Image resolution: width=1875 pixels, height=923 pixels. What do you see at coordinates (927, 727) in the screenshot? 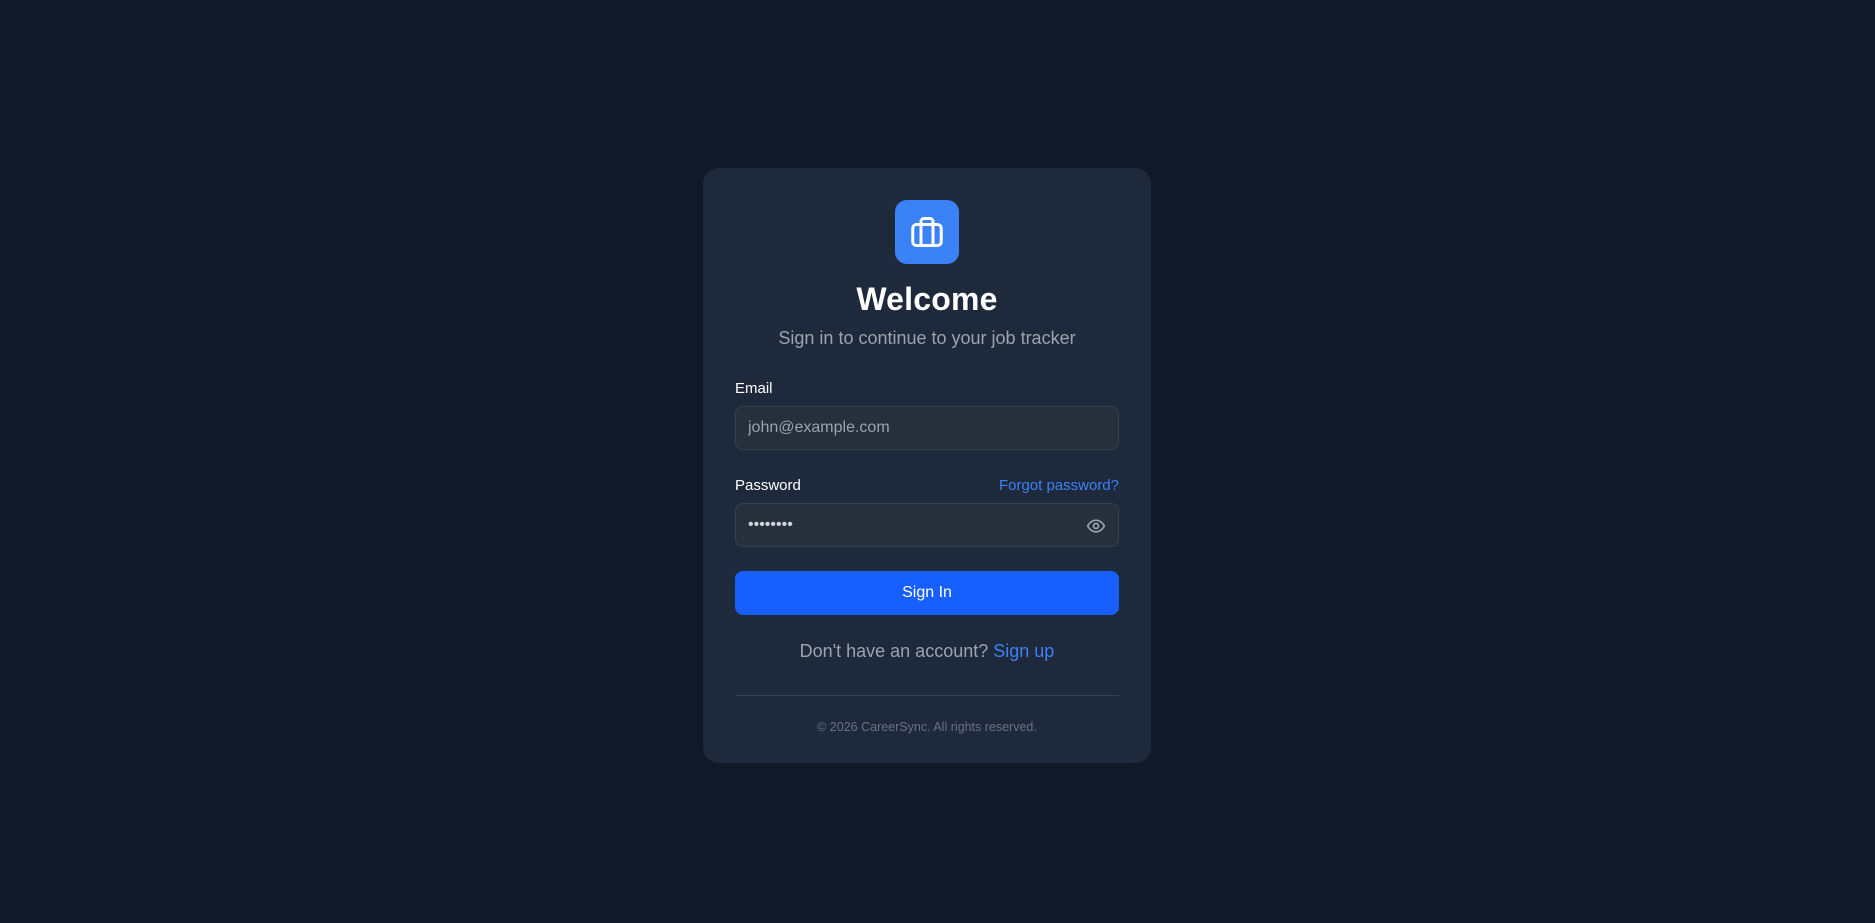
I see `footer-copyright: © 2026 CareerSync. All rights reserved.` at bounding box center [927, 727].